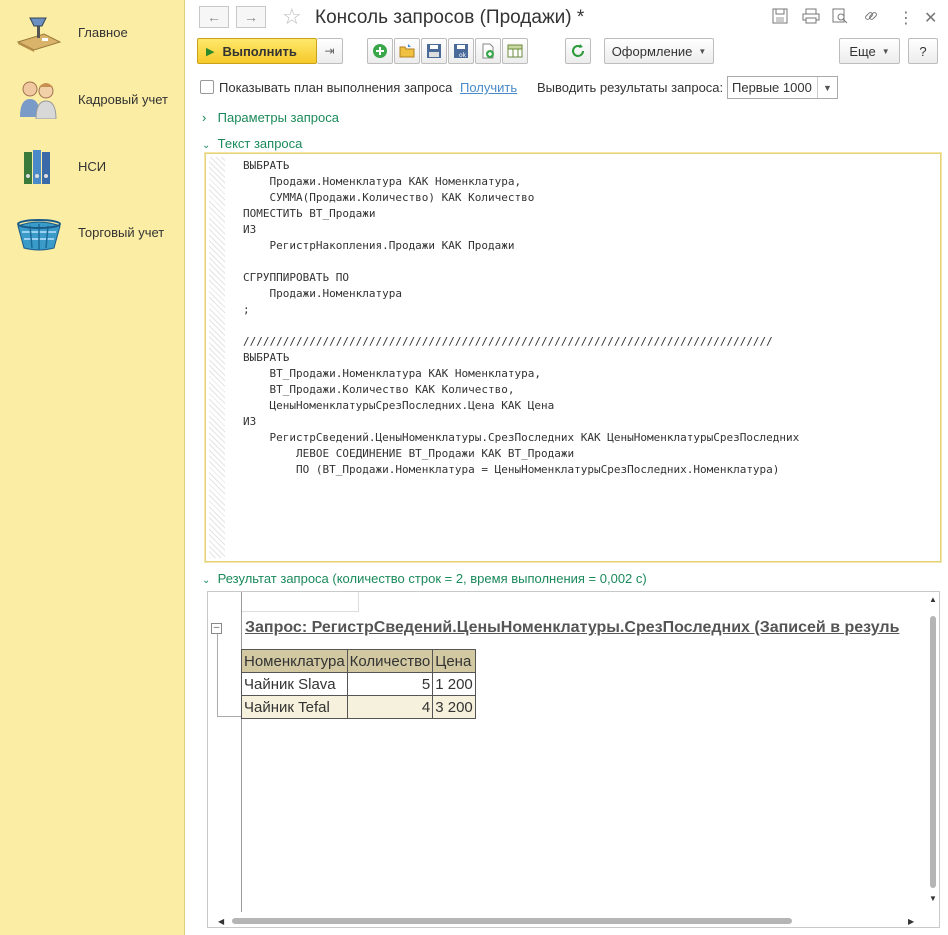 This screenshot has height=935, width=948. Describe the element at coordinates (103, 32) in the screenshot. I see `sidebar-item-label: Главное` at that location.